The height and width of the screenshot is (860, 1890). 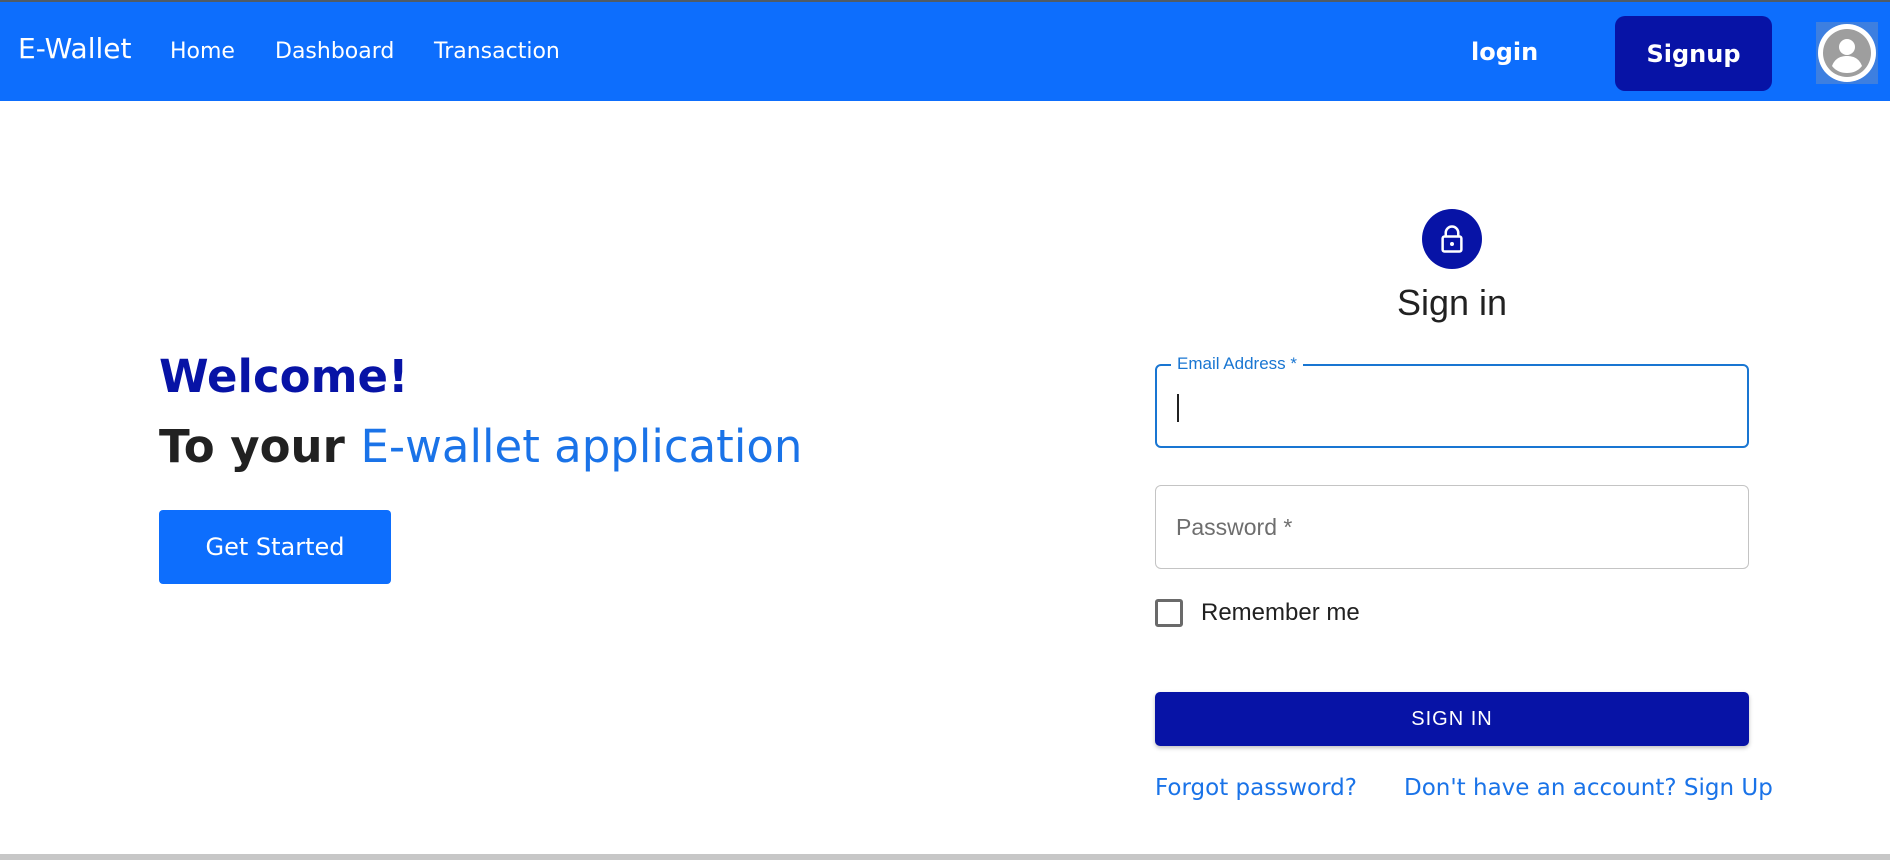 What do you see at coordinates (1169, 613) in the screenshot?
I see `remember-me-checkbox` at bounding box center [1169, 613].